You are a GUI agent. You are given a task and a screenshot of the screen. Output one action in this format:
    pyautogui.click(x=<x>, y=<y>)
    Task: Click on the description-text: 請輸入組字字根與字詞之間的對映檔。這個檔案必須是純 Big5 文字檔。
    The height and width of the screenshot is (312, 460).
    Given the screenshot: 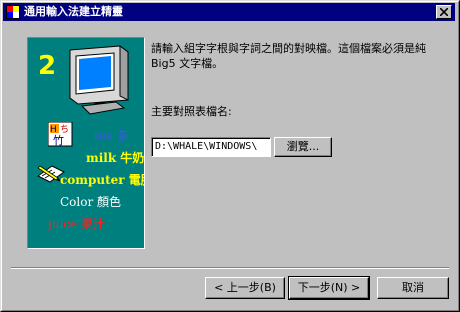 What is the action you would take?
    pyautogui.click(x=288, y=56)
    